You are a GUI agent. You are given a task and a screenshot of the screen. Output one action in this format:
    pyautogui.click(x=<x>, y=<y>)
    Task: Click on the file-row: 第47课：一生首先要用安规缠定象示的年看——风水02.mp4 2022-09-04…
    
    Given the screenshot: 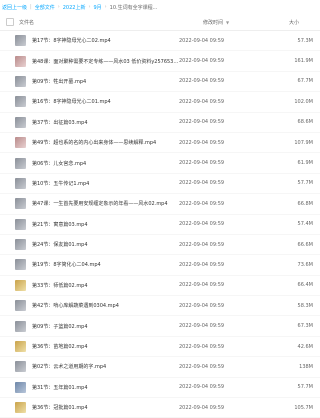 What is the action you would take?
    pyautogui.click(x=160, y=204)
    